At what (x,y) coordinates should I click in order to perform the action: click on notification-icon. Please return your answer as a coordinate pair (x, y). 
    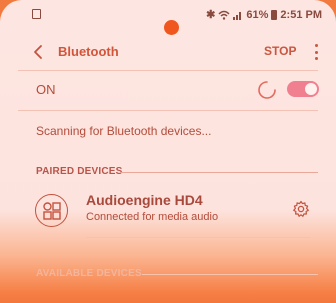
    Looking at the image, I should click on (36, 14).